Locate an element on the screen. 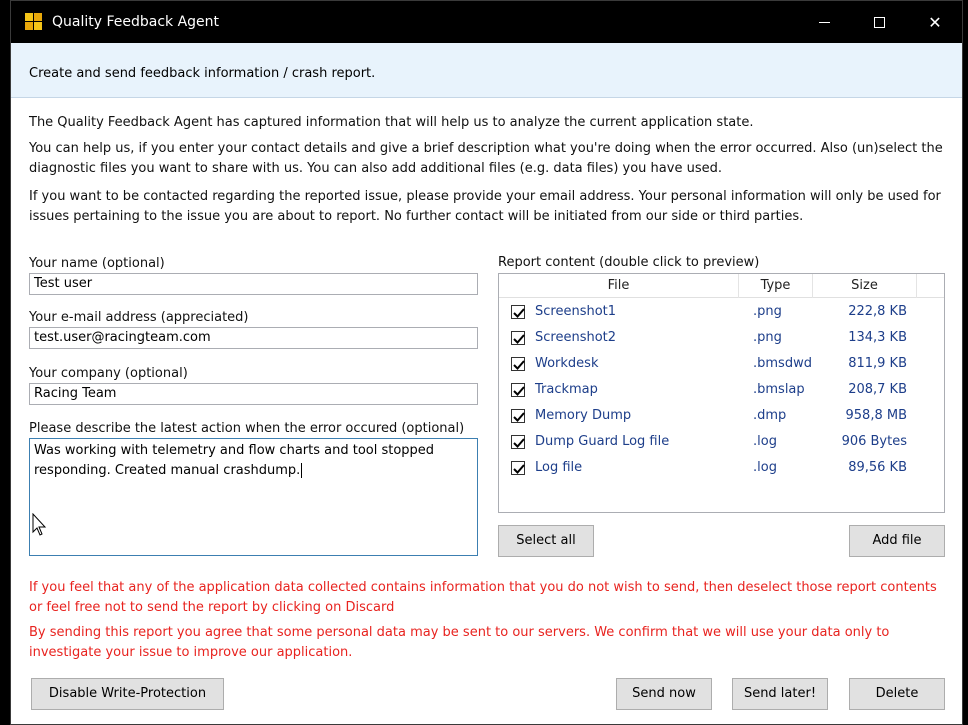 This screenshot has width=968, height=725. add-file-button: Add file is located at coordinates (897, 541).